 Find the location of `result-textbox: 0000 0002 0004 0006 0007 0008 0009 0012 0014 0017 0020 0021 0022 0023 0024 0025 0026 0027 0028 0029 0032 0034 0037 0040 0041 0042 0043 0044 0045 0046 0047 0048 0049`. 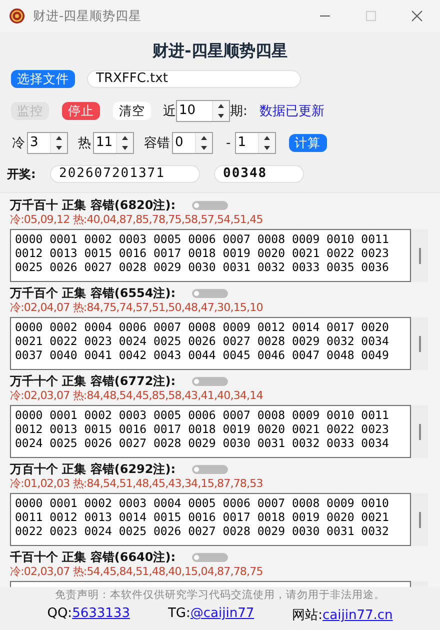

result-textbox: 0000 0002 0004 0006 0007 0008 0009 0012 0014 0017 0020 0021 0022 0023 0024 0025 0026 0027 0028 0029 0032 0034 0037 0040 0041 0042 0043 0044 0045 0046 0047 0048 0049 is located at coordinates (210, 343).